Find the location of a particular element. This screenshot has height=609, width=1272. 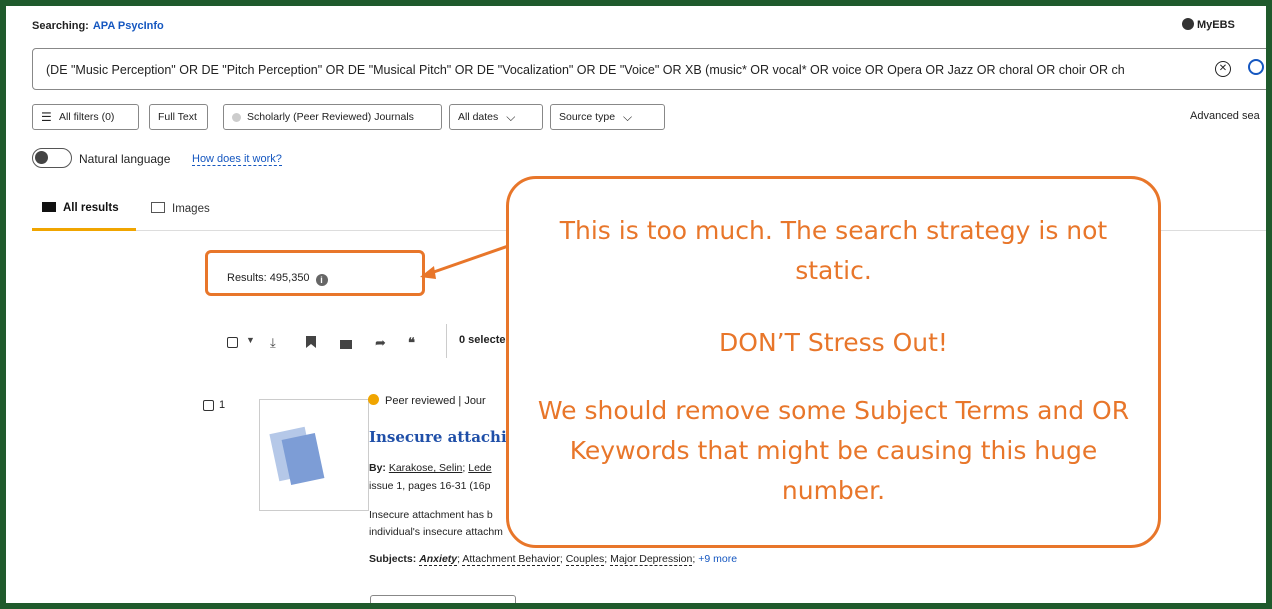

author-link: Lede is located at coordinates (479, 468).